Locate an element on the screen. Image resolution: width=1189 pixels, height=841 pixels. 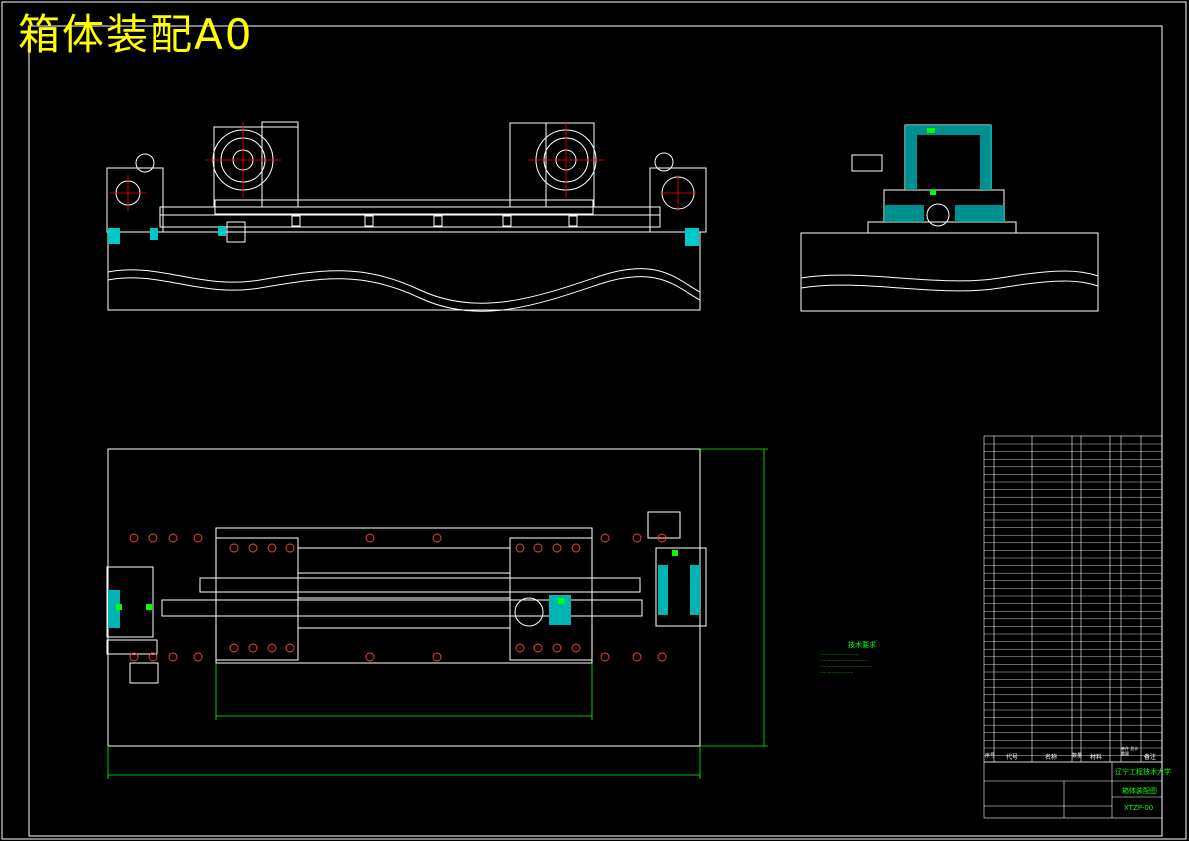
header-no: 序号 is located at coordinates (990, 756).